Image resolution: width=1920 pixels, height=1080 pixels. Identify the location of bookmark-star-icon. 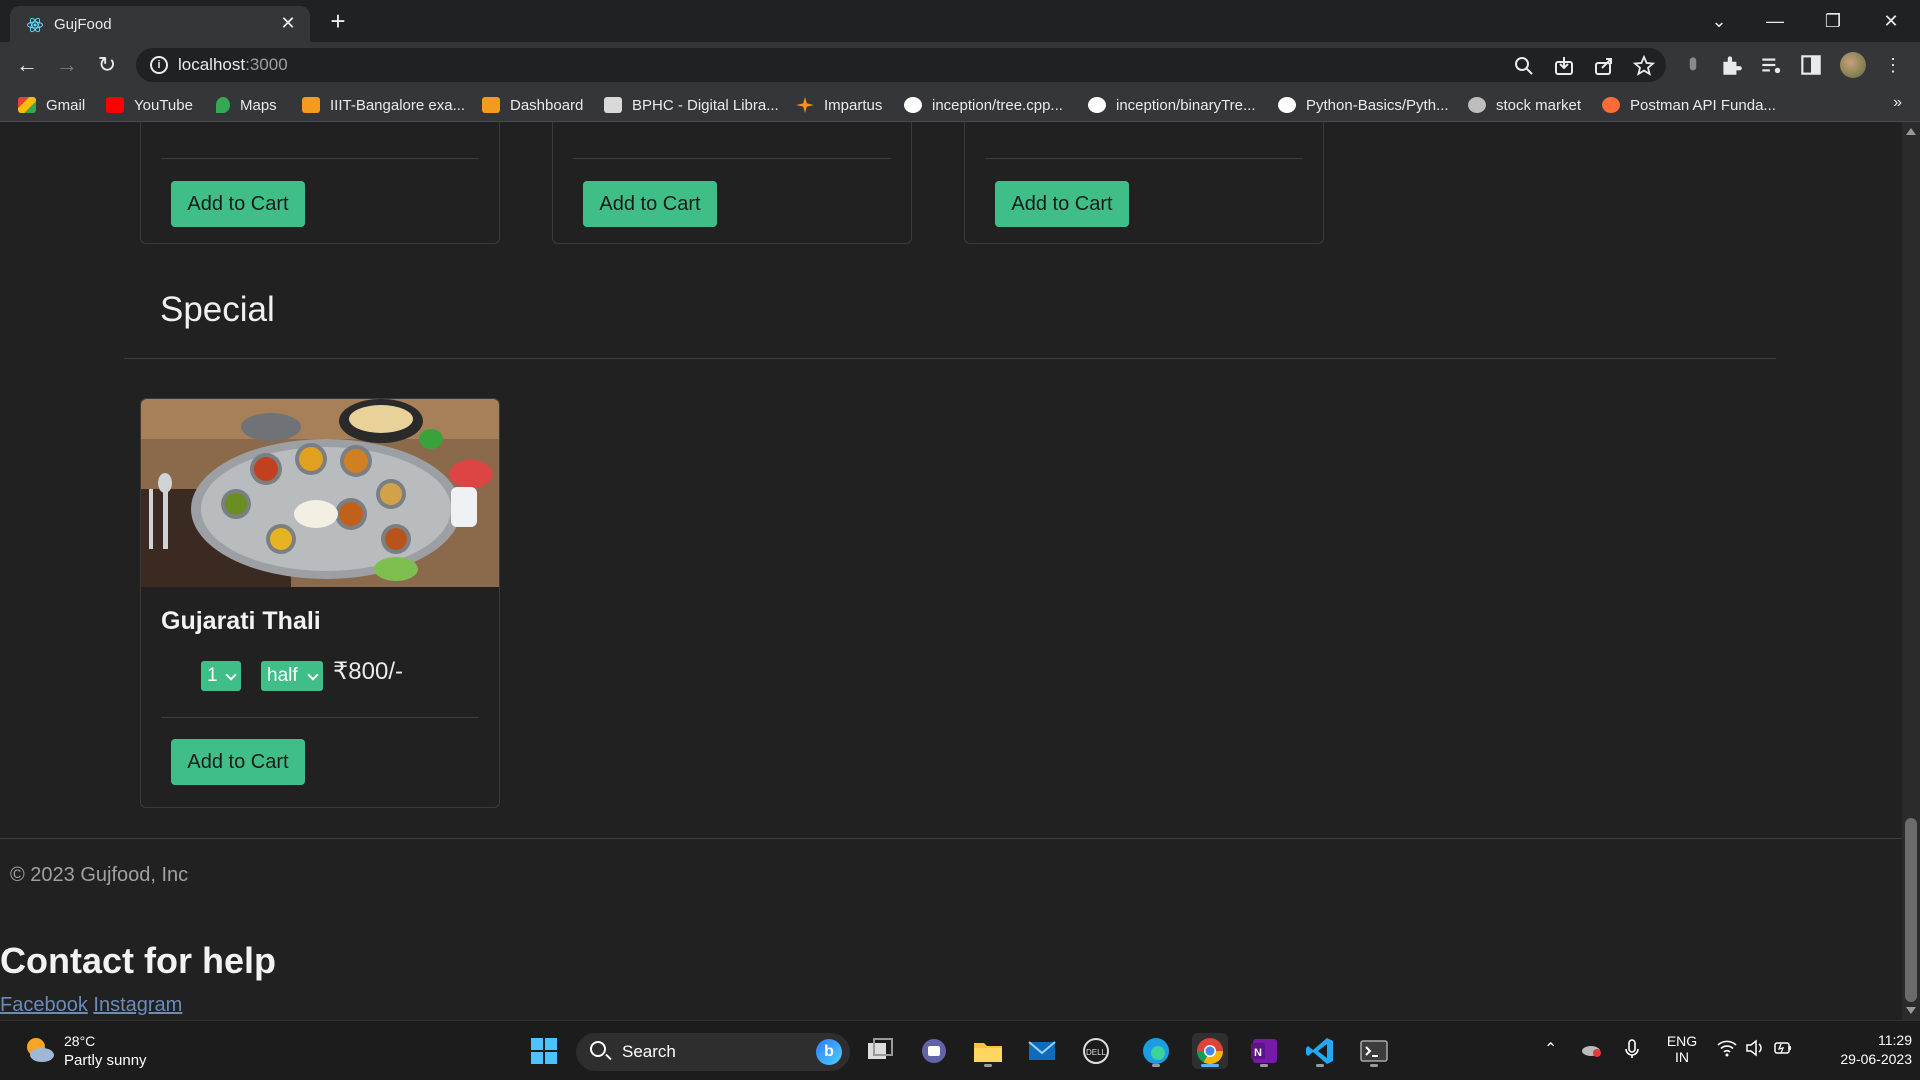
(1644, 66).